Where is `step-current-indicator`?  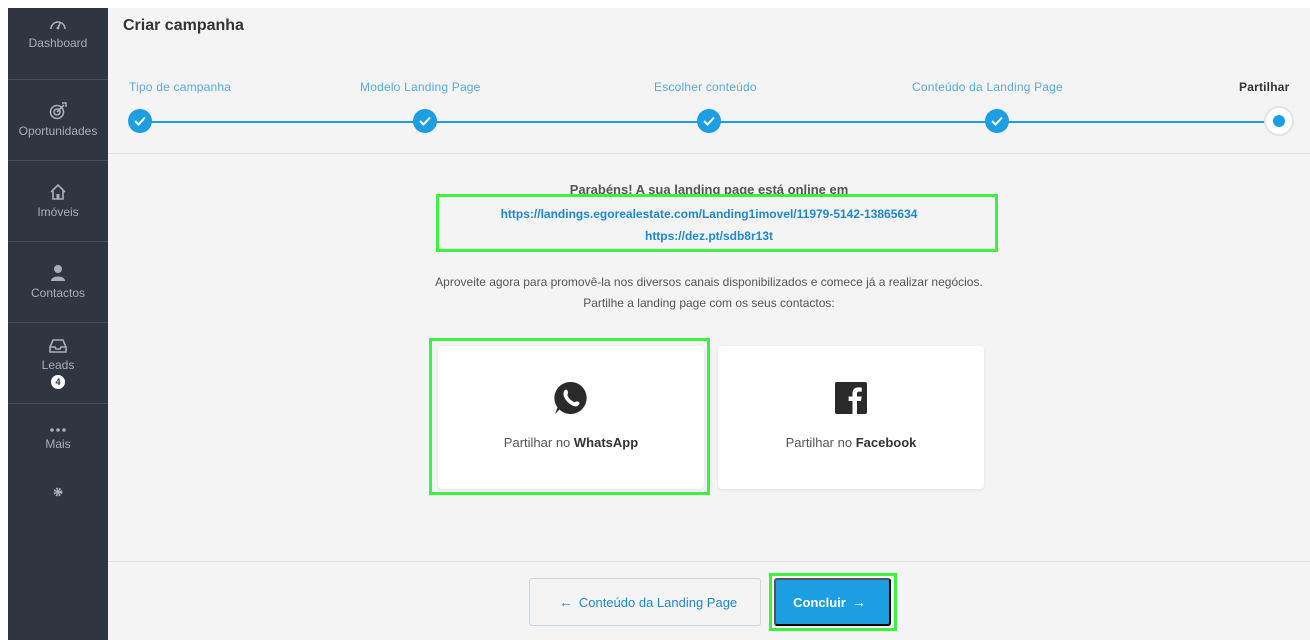 step-current-indicator is located at coordinates (1279, 121).